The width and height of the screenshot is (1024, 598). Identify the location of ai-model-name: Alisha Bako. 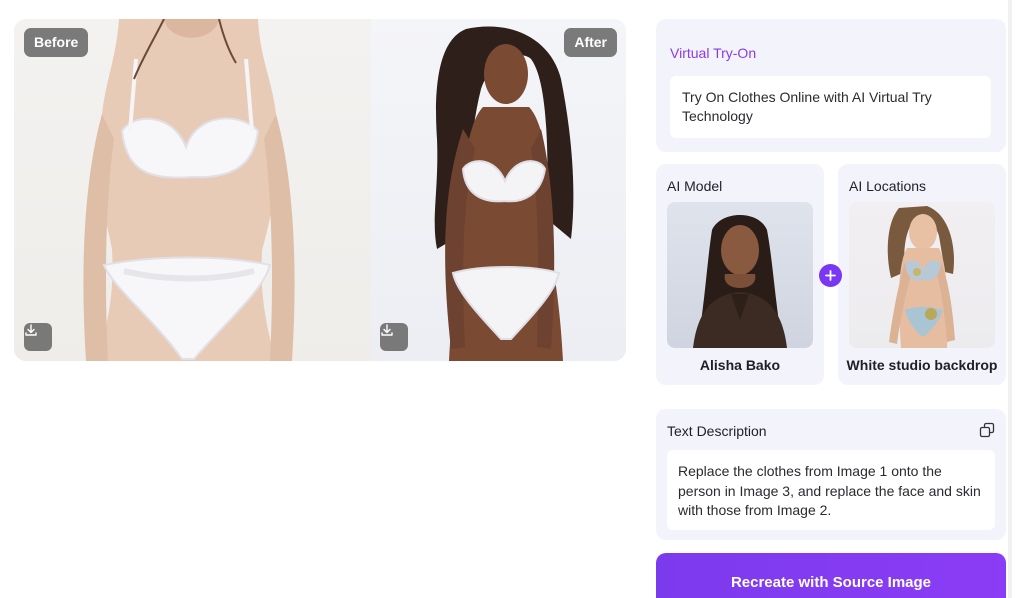
(740, 365).